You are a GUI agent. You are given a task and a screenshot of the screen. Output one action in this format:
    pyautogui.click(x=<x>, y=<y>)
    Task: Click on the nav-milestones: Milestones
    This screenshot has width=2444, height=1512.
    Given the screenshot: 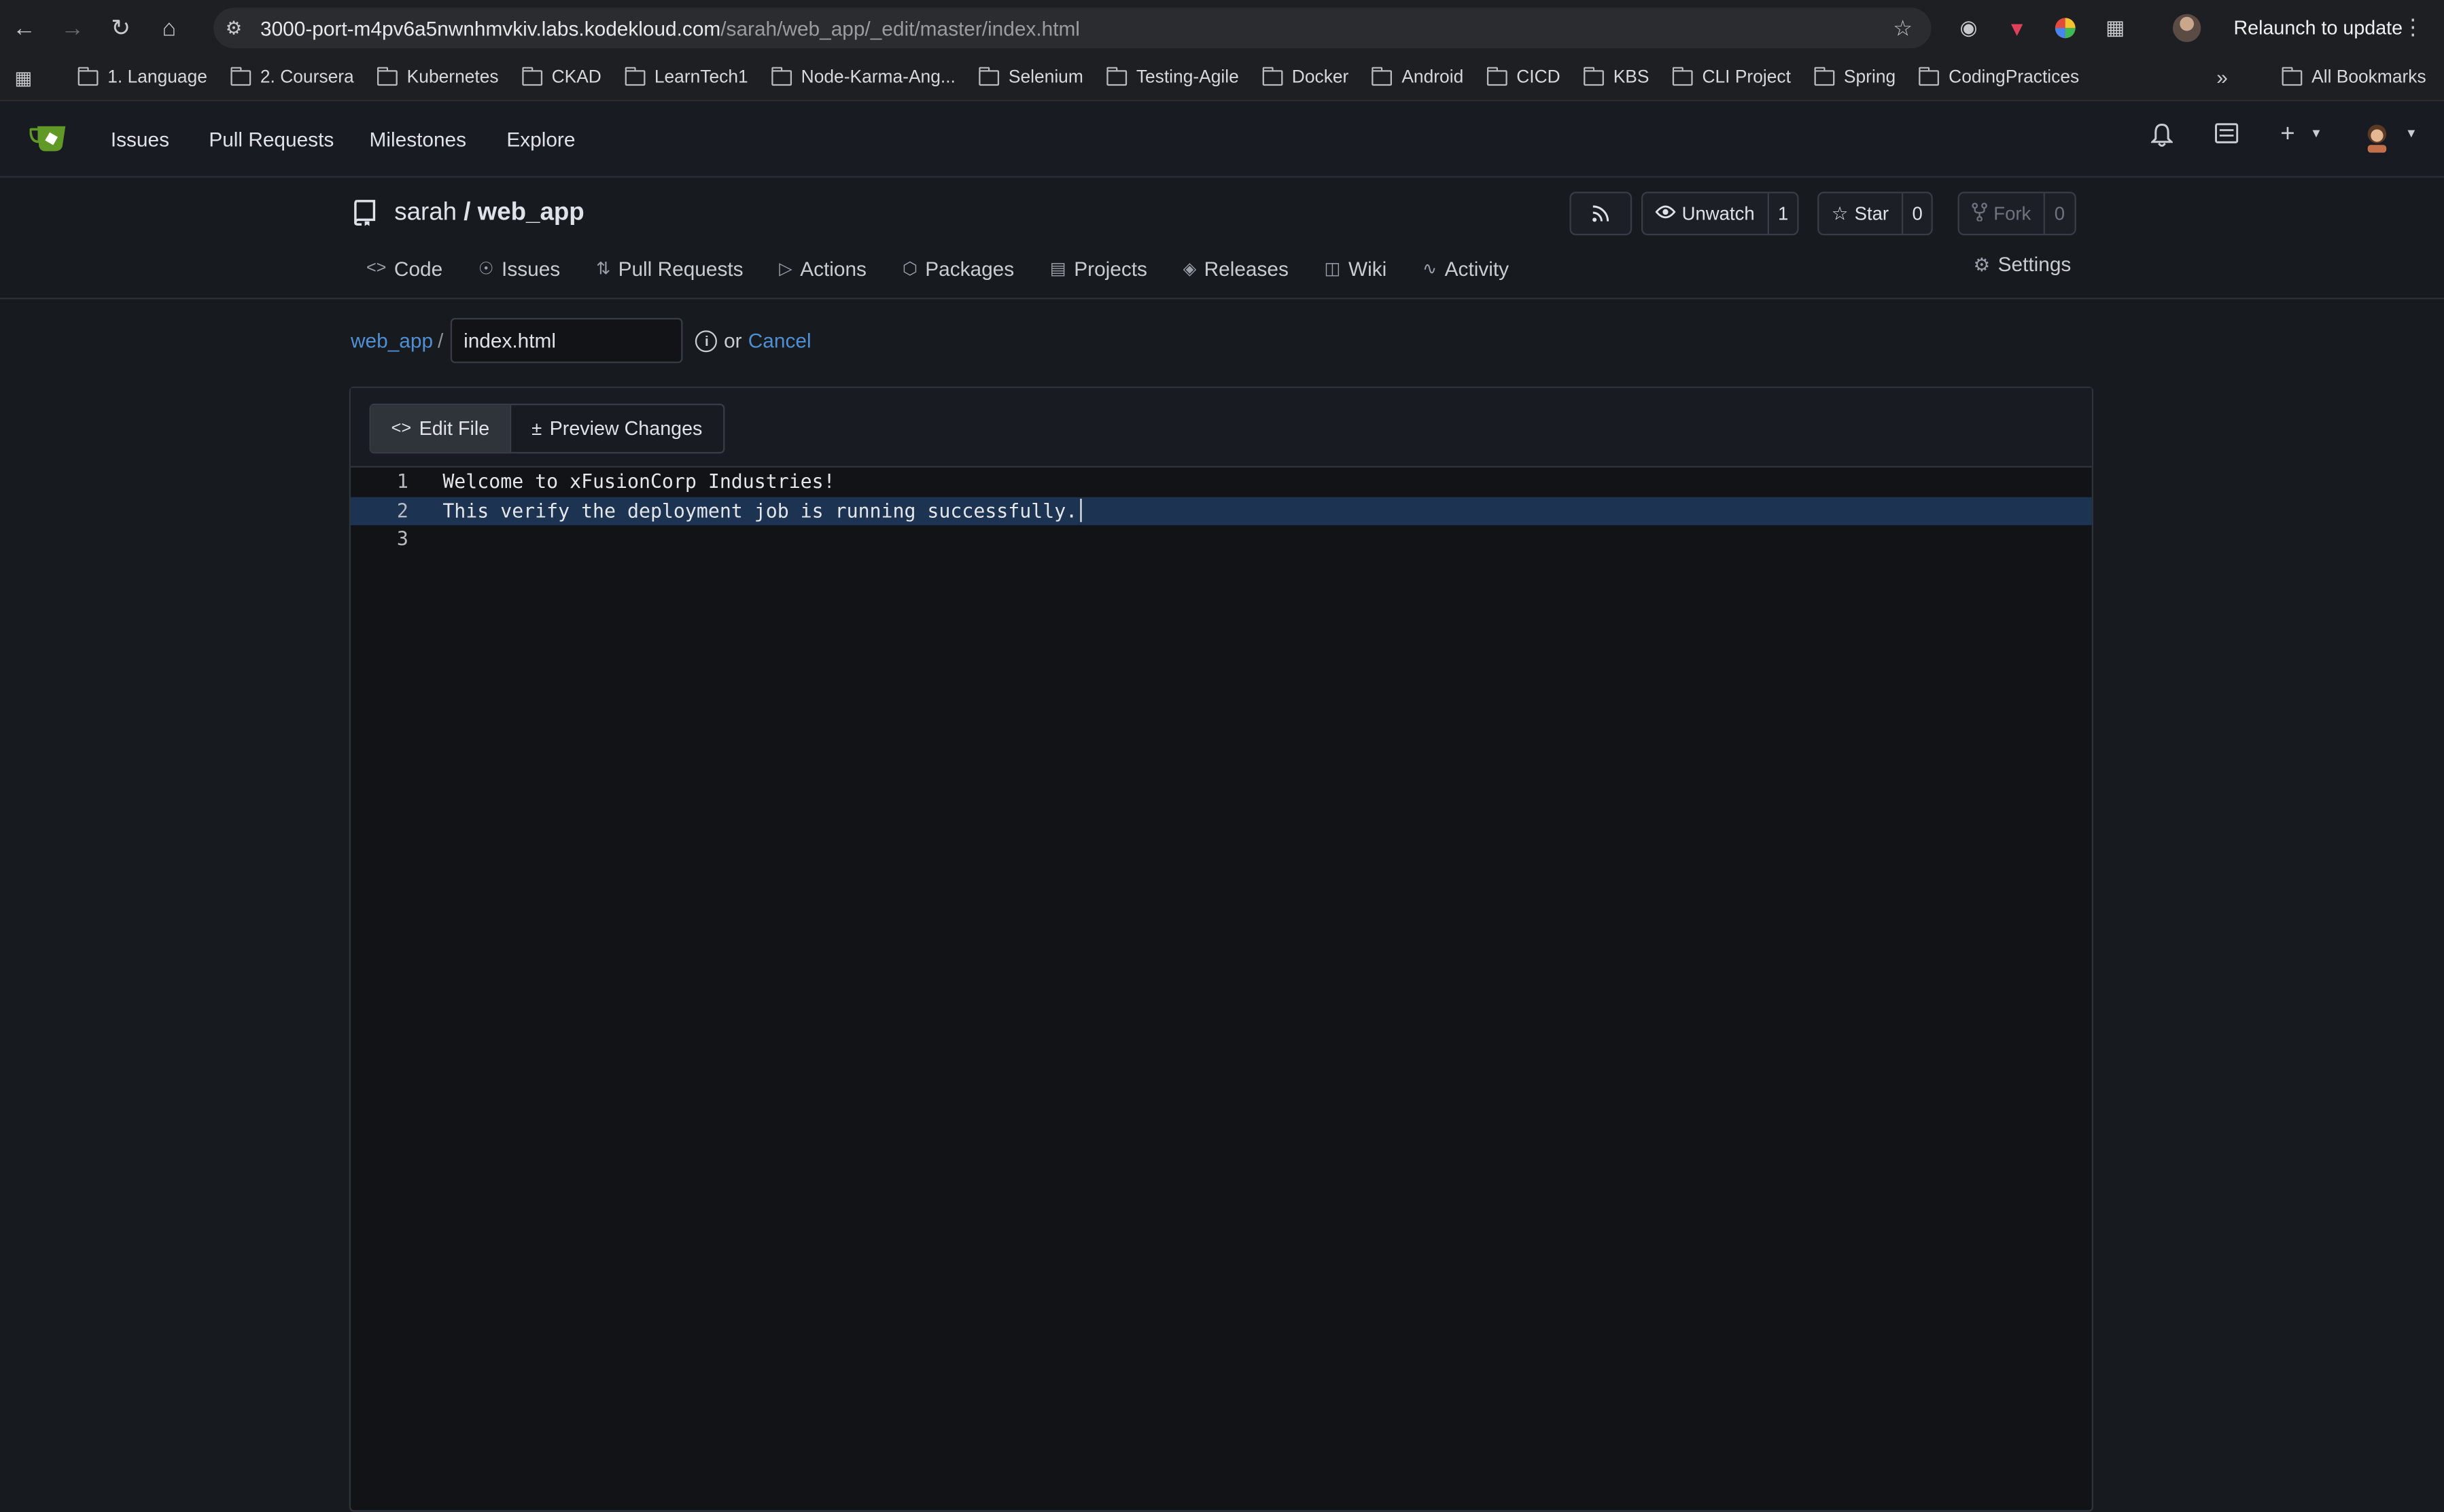 What is the action you would take?
    pyautogui.click(x=418, y=138)
    